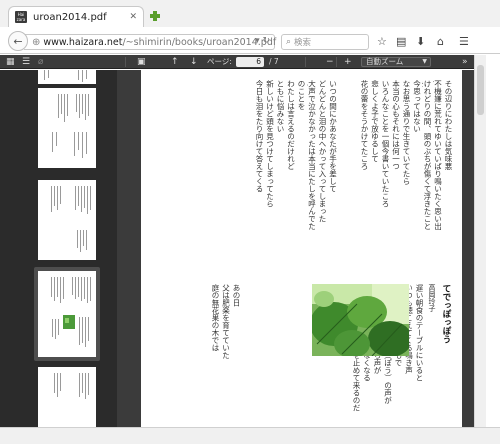 The image size is (500, 444). I want to click on poem-line: けれどりの間、頭のぶちが傷くて浮きたことを, so click(426, 155).